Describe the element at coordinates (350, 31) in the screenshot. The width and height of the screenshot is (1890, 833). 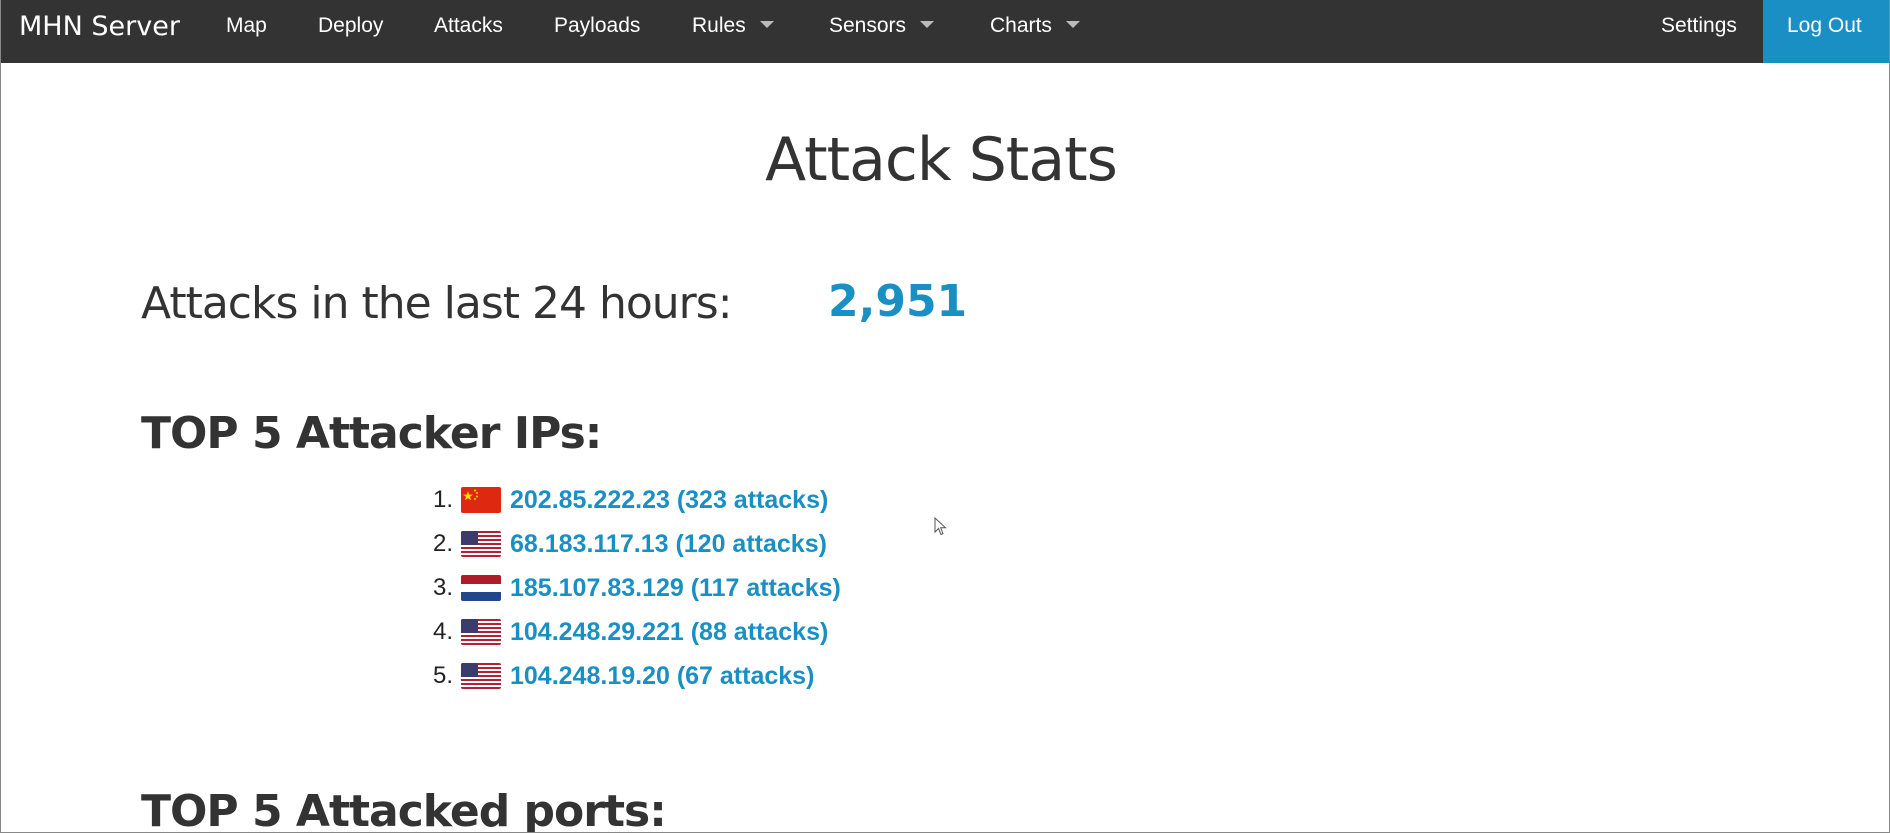
I see `nav-deploy: Deploy` at that location.